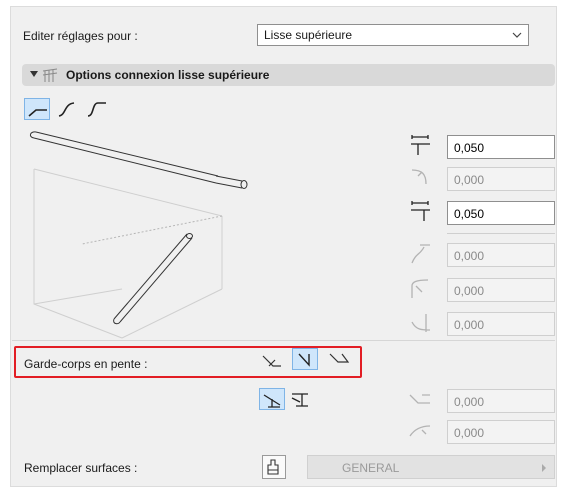 Image resolution: width=565 pixels, height=491 pixels. Describe the element at coordinates (544, 468) in the screenshot. I see `chevron-right-icon` at that location.